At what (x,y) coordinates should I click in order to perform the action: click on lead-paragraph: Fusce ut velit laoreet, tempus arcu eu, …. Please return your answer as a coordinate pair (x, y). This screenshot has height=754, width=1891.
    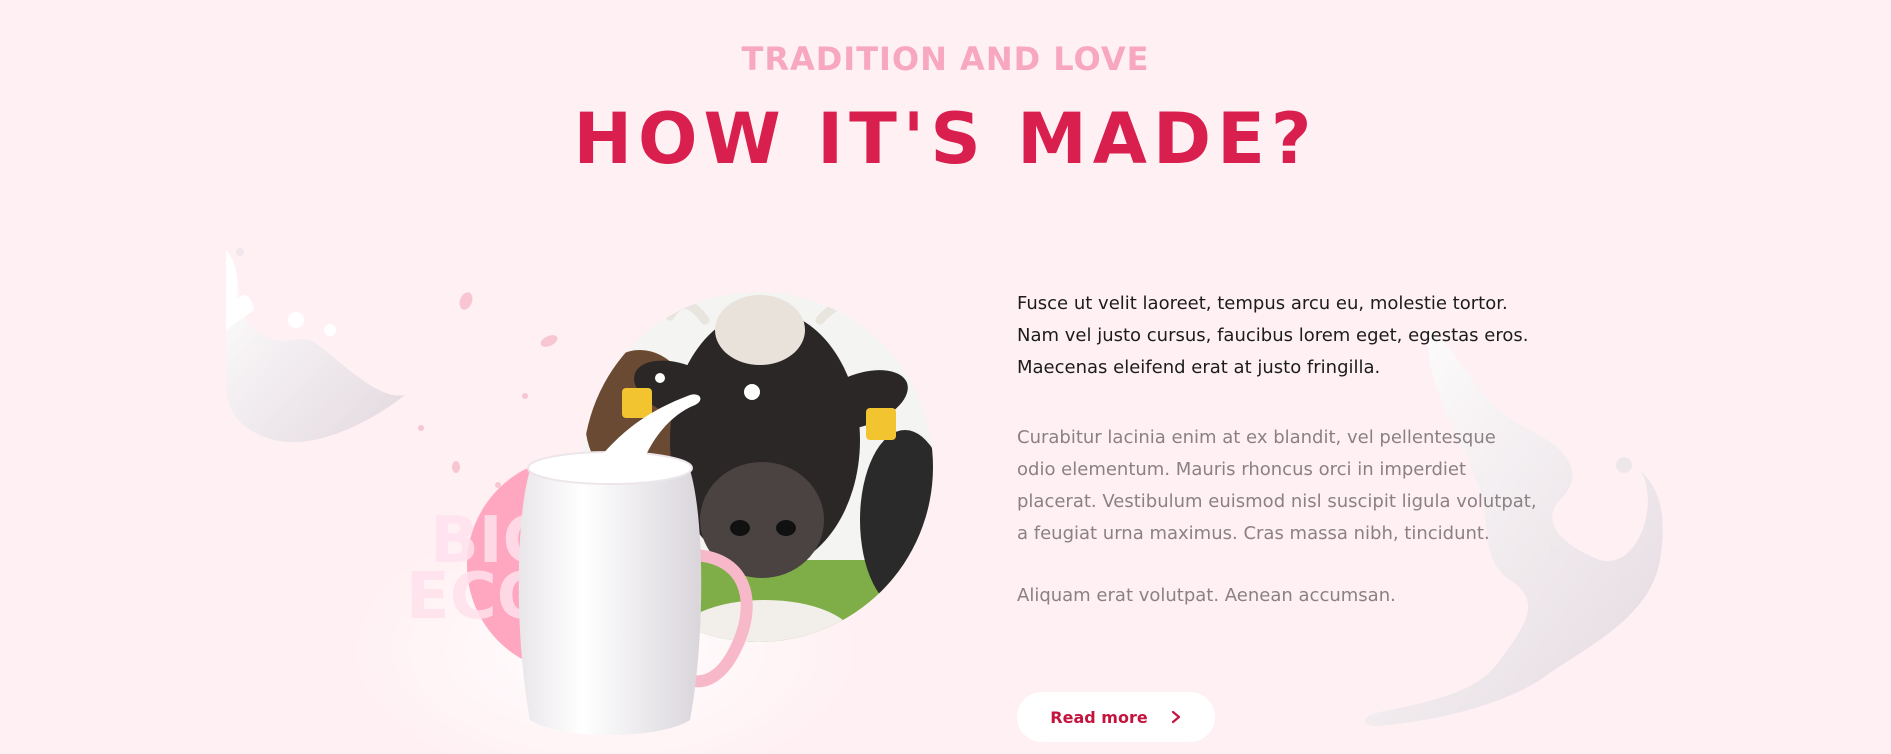
    Looking at the image, I should click on (1273, 335).